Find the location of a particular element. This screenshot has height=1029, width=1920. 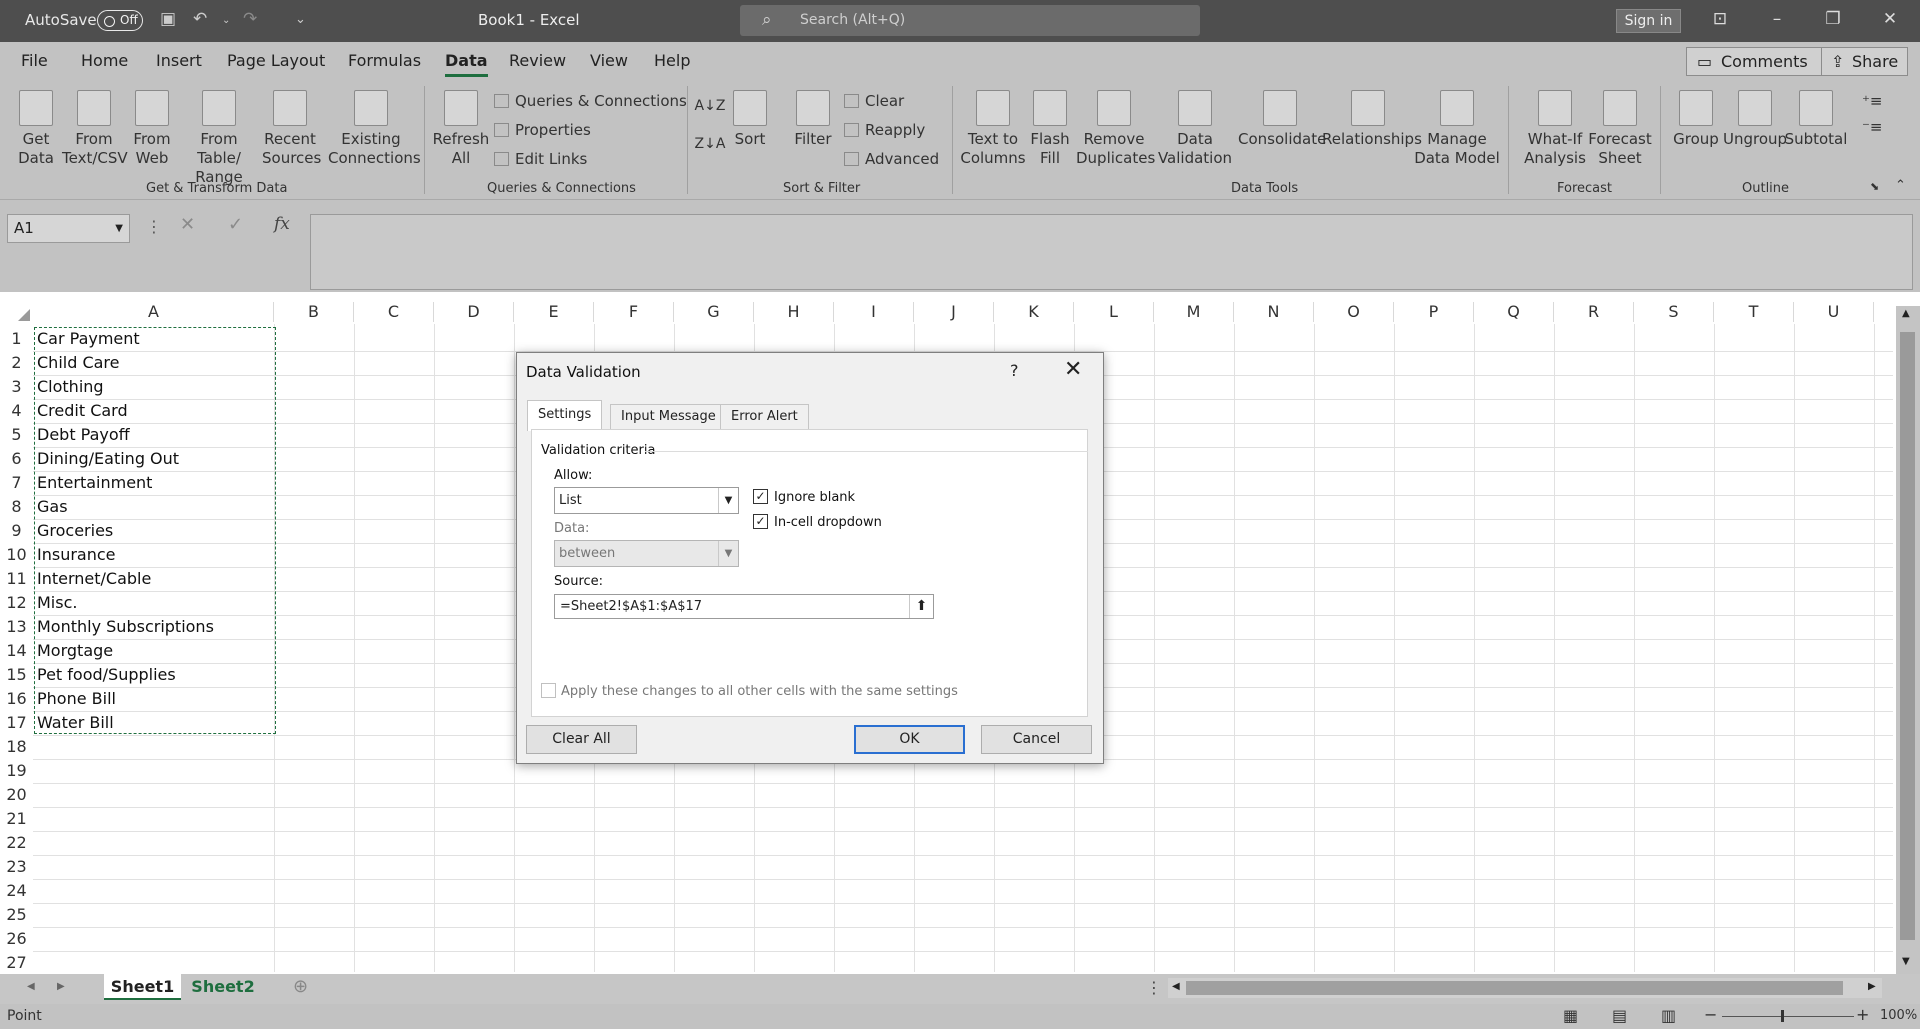

remove-duplicates-button: Remove Duplicates is located at coordinates (1115, 129).